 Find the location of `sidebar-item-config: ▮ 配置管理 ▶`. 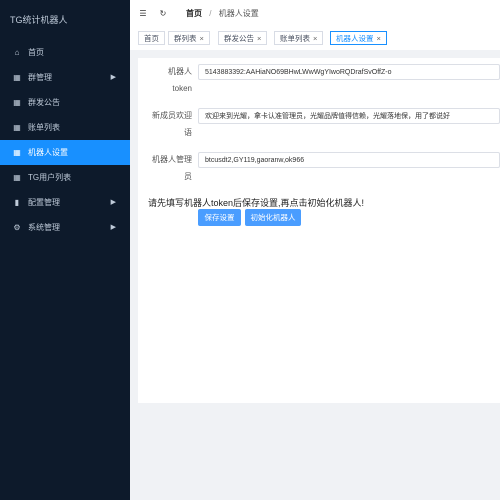

sidebar-item-config: ▮ 配置管理 ▶ is located at coordinates (65, 202).